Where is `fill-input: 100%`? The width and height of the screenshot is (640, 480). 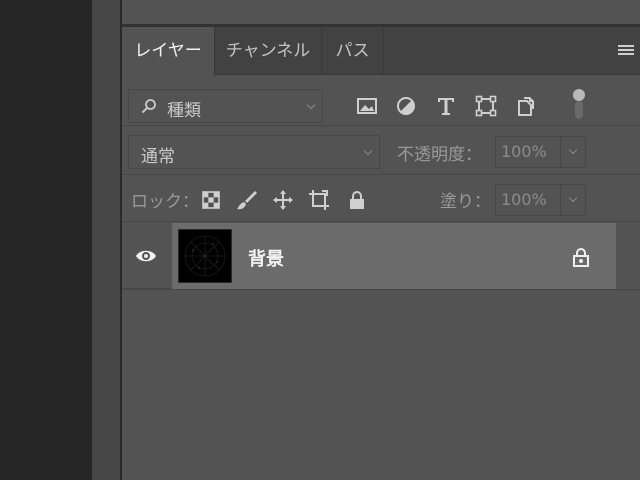 fill-input: 100% is located at coordinates (528, 200).